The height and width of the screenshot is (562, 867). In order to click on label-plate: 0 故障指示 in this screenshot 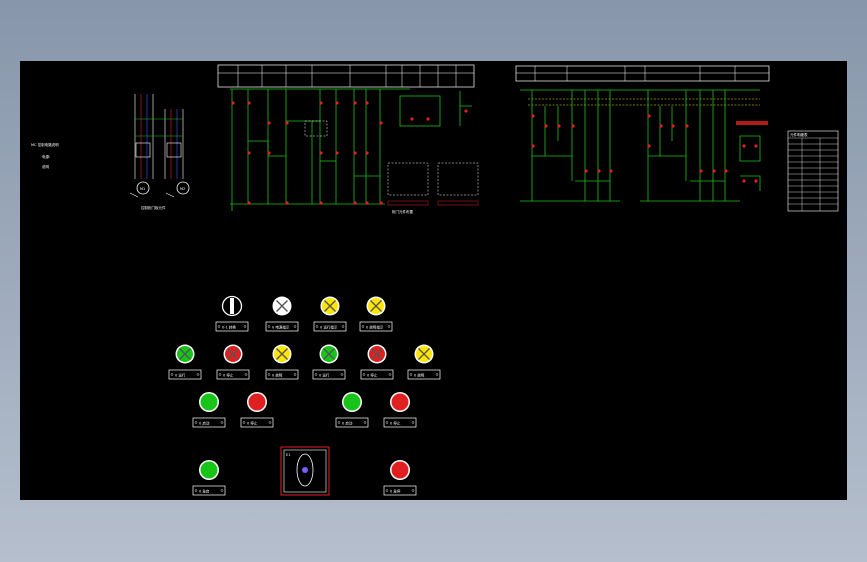, I will do `click(376, 326)`.